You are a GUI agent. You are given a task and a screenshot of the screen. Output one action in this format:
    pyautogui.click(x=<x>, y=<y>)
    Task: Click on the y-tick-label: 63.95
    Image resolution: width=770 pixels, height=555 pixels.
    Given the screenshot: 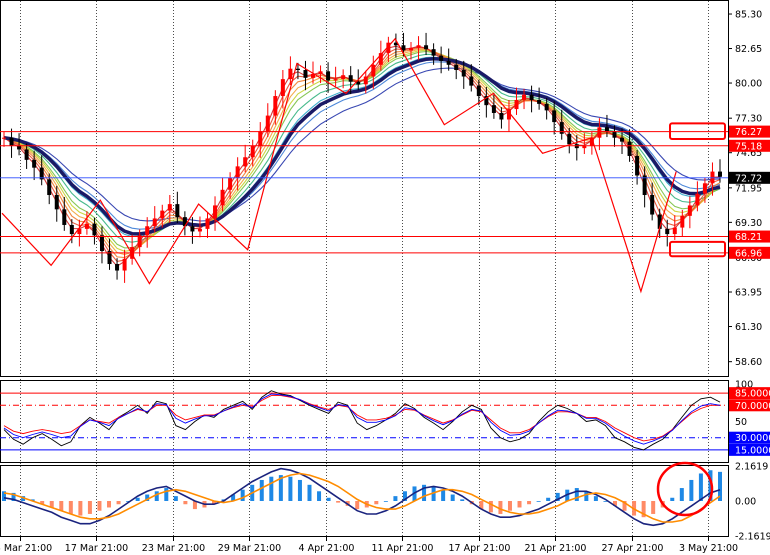 What is the action you would take?
    pyautogui.click(x=748, y=293)
    